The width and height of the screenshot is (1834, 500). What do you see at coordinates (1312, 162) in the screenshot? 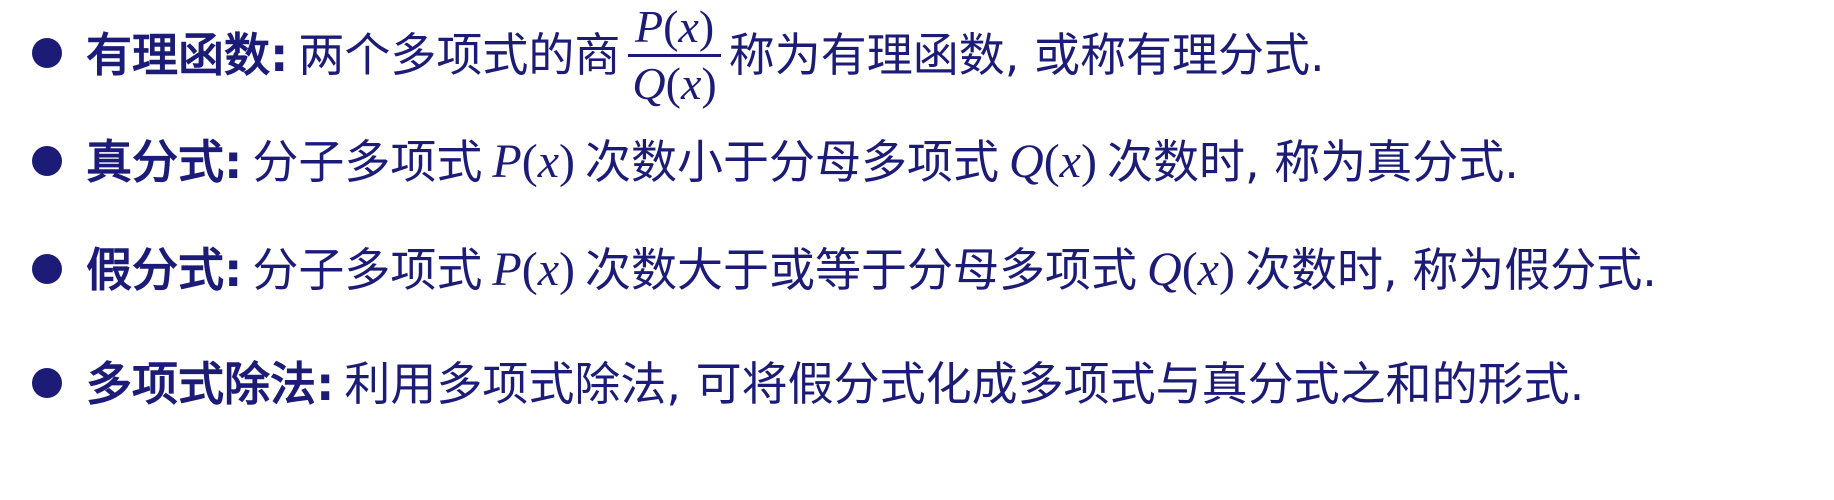
I see `definition-text: 次数时, 称为真分式.` at bounding box center [1312, 162].